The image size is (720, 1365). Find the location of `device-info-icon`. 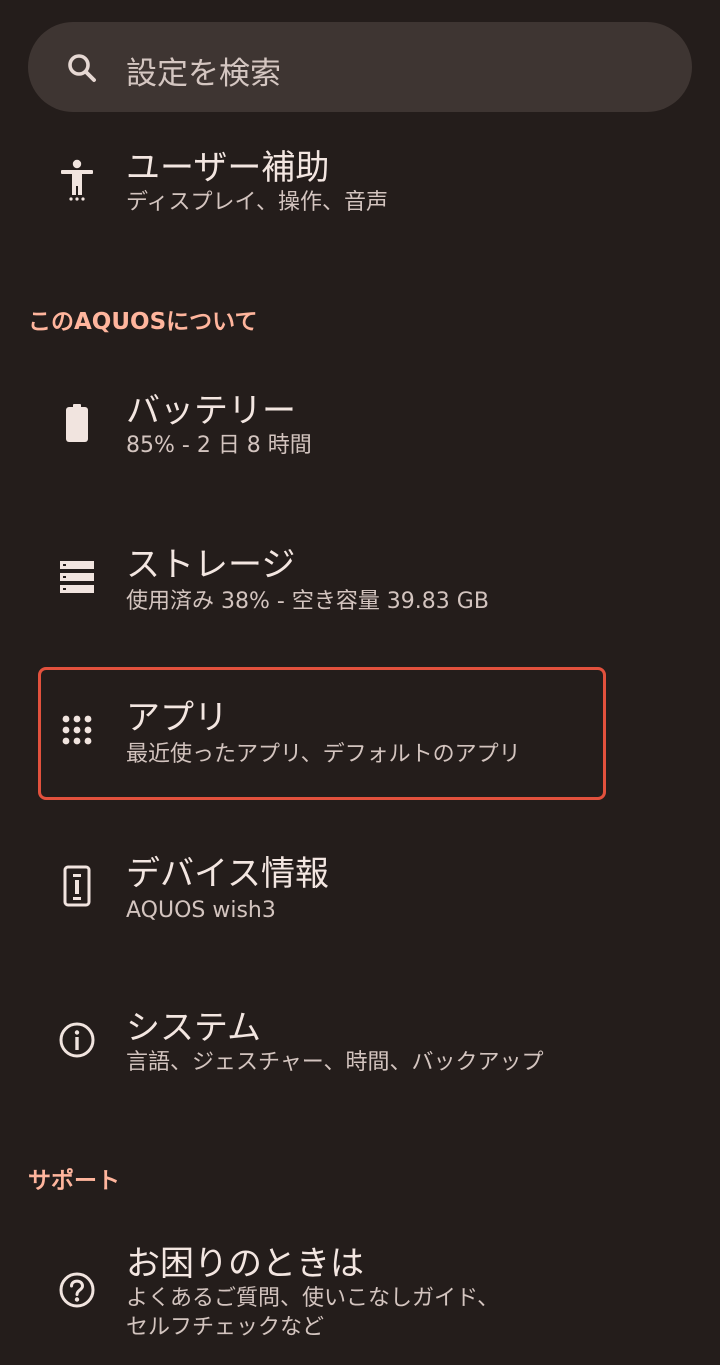

device-info-icon is located at coordinates (77, 886).